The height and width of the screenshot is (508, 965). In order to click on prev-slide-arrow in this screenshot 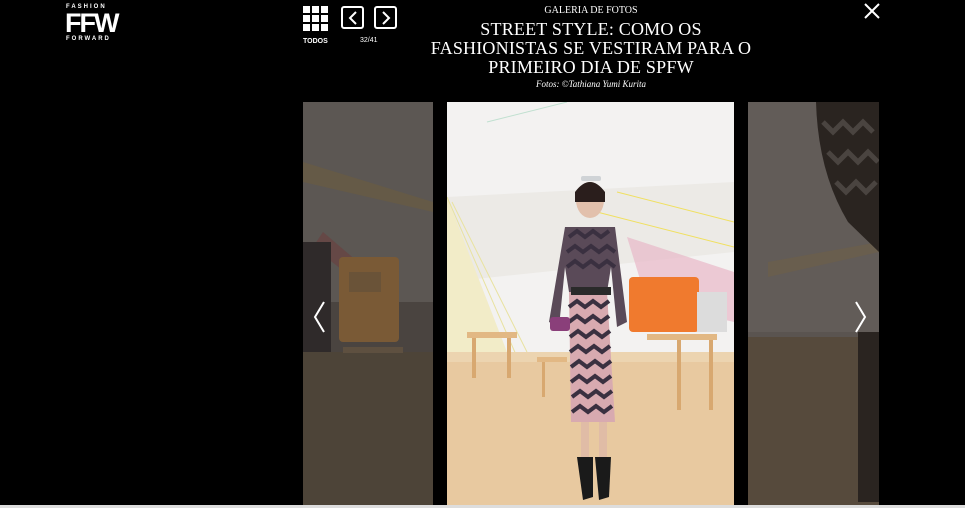, I will do `click(319, 317)`.